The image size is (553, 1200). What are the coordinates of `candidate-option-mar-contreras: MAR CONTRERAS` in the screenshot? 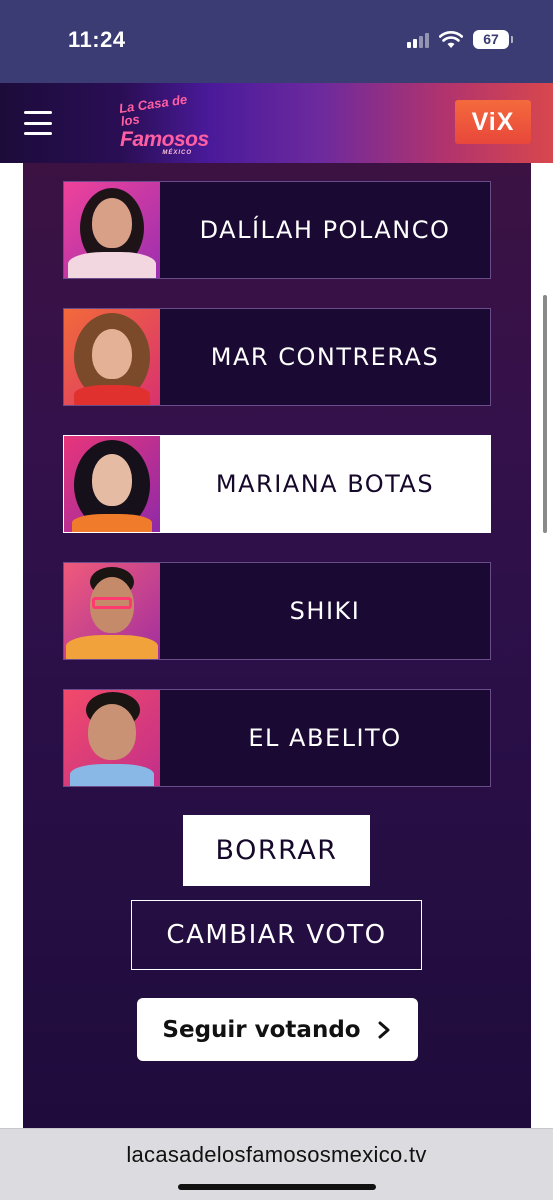 It's located at (277, 357).